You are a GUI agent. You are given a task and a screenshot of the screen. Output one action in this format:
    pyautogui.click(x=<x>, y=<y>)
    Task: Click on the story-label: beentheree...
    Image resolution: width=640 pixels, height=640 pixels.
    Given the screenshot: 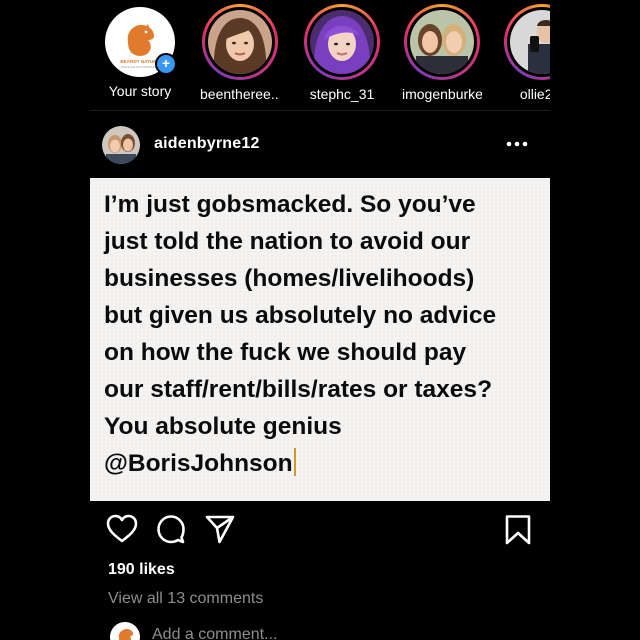 What is the action you would take?
    pyautogui.click(x=240, y=94)
    